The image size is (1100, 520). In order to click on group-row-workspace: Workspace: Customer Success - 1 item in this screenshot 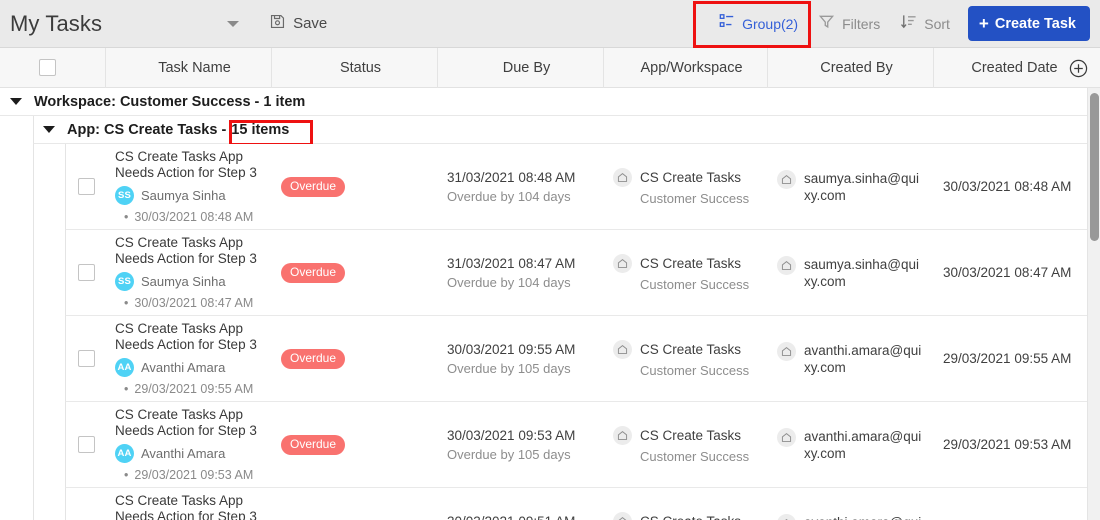, I will do `click(550, 102)`.